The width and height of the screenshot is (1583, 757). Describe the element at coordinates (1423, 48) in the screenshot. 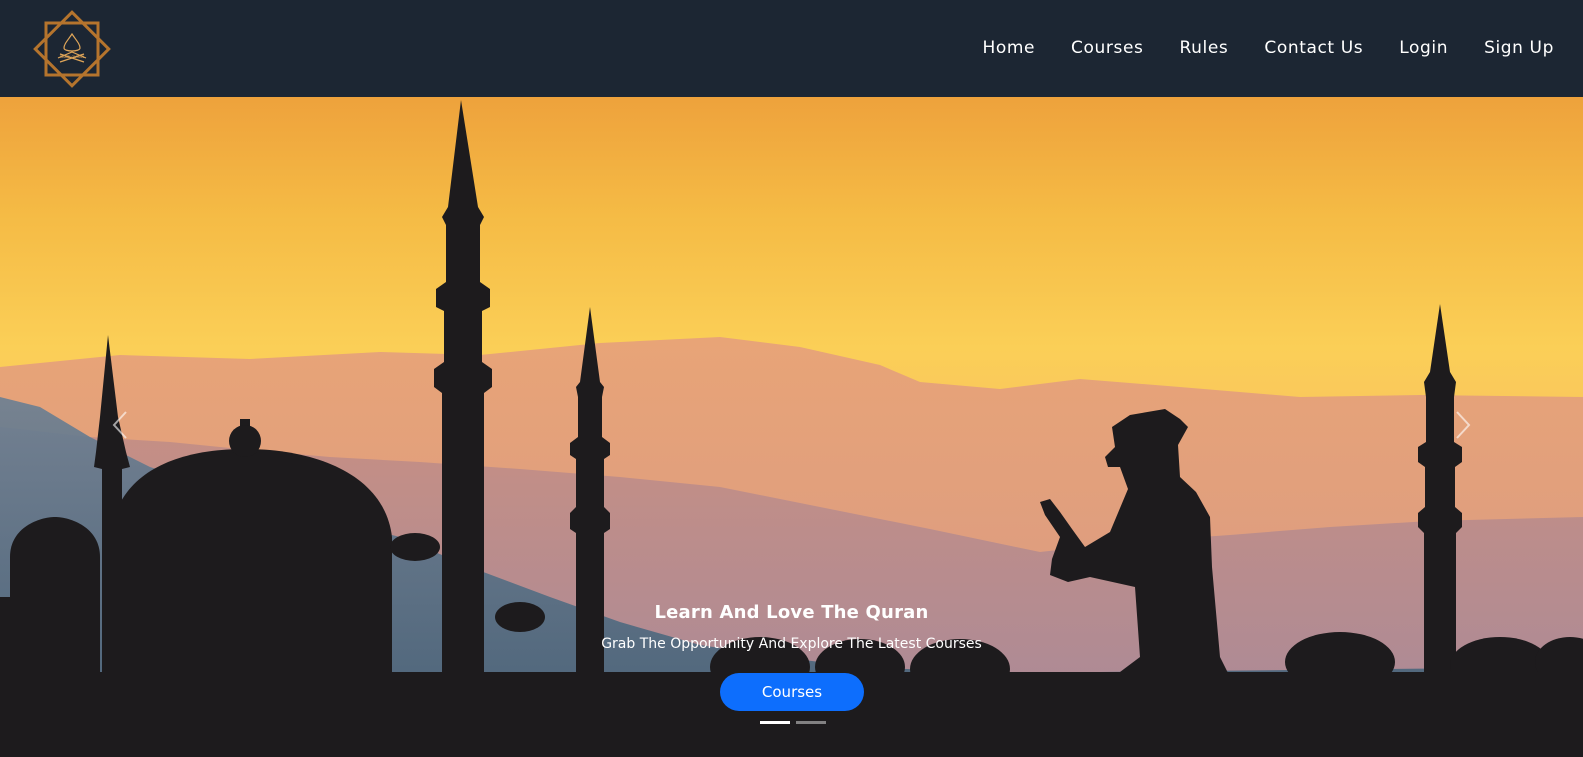

I see `nav-login: Login` at that location.